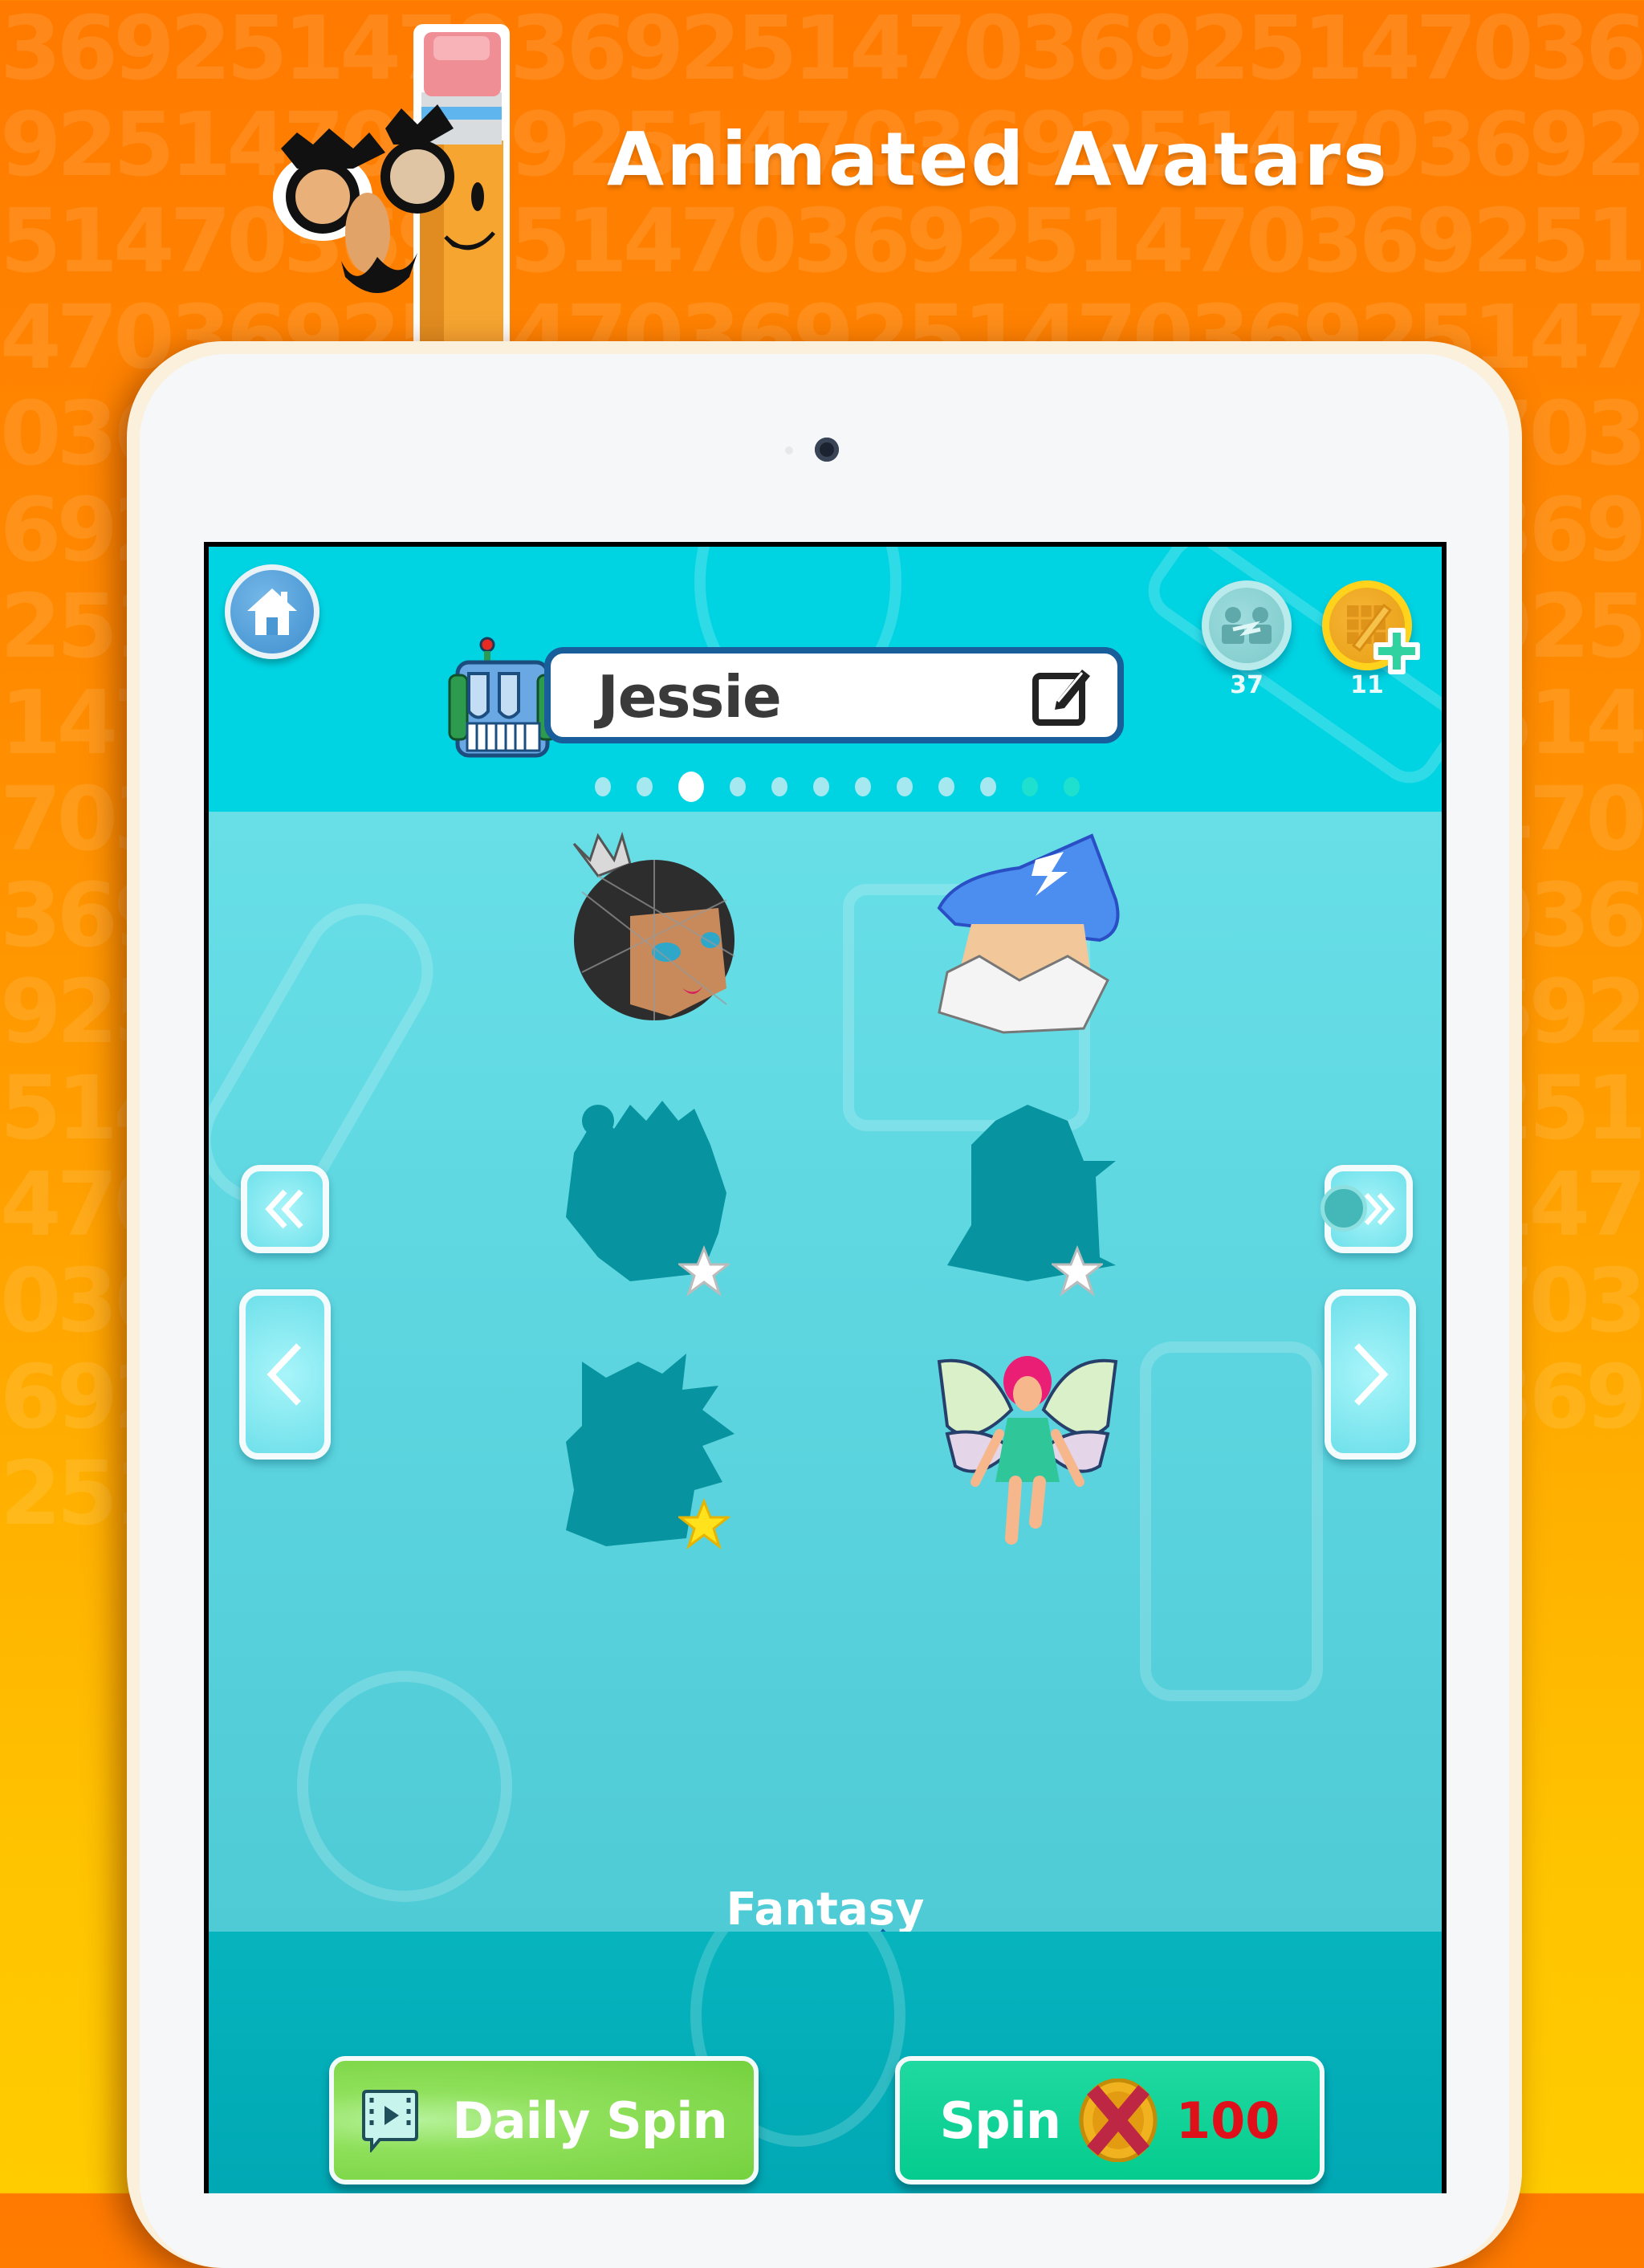 The image size is (1644, 2268). Describe the element at coordinates (837, 787) in the screenshot. I see `page-indicator` at that location.